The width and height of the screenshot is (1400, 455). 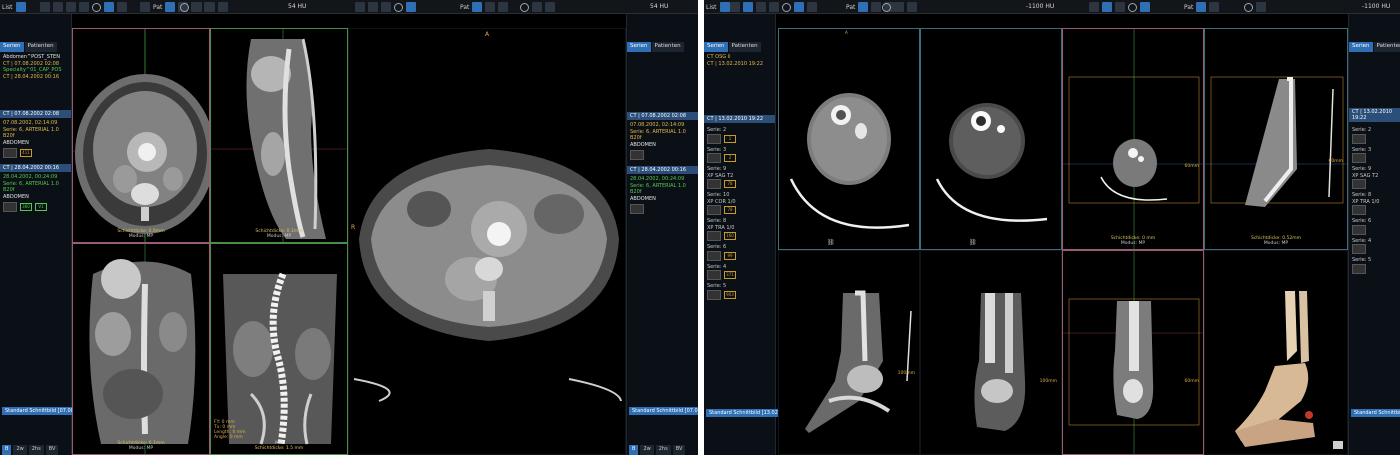 What do you see at coordinates (141, 349) in the screenshot?
I see `viewport-coronal: Schichtdicke: 0.1mm Modus: MP` at bounding box center [141, 349].